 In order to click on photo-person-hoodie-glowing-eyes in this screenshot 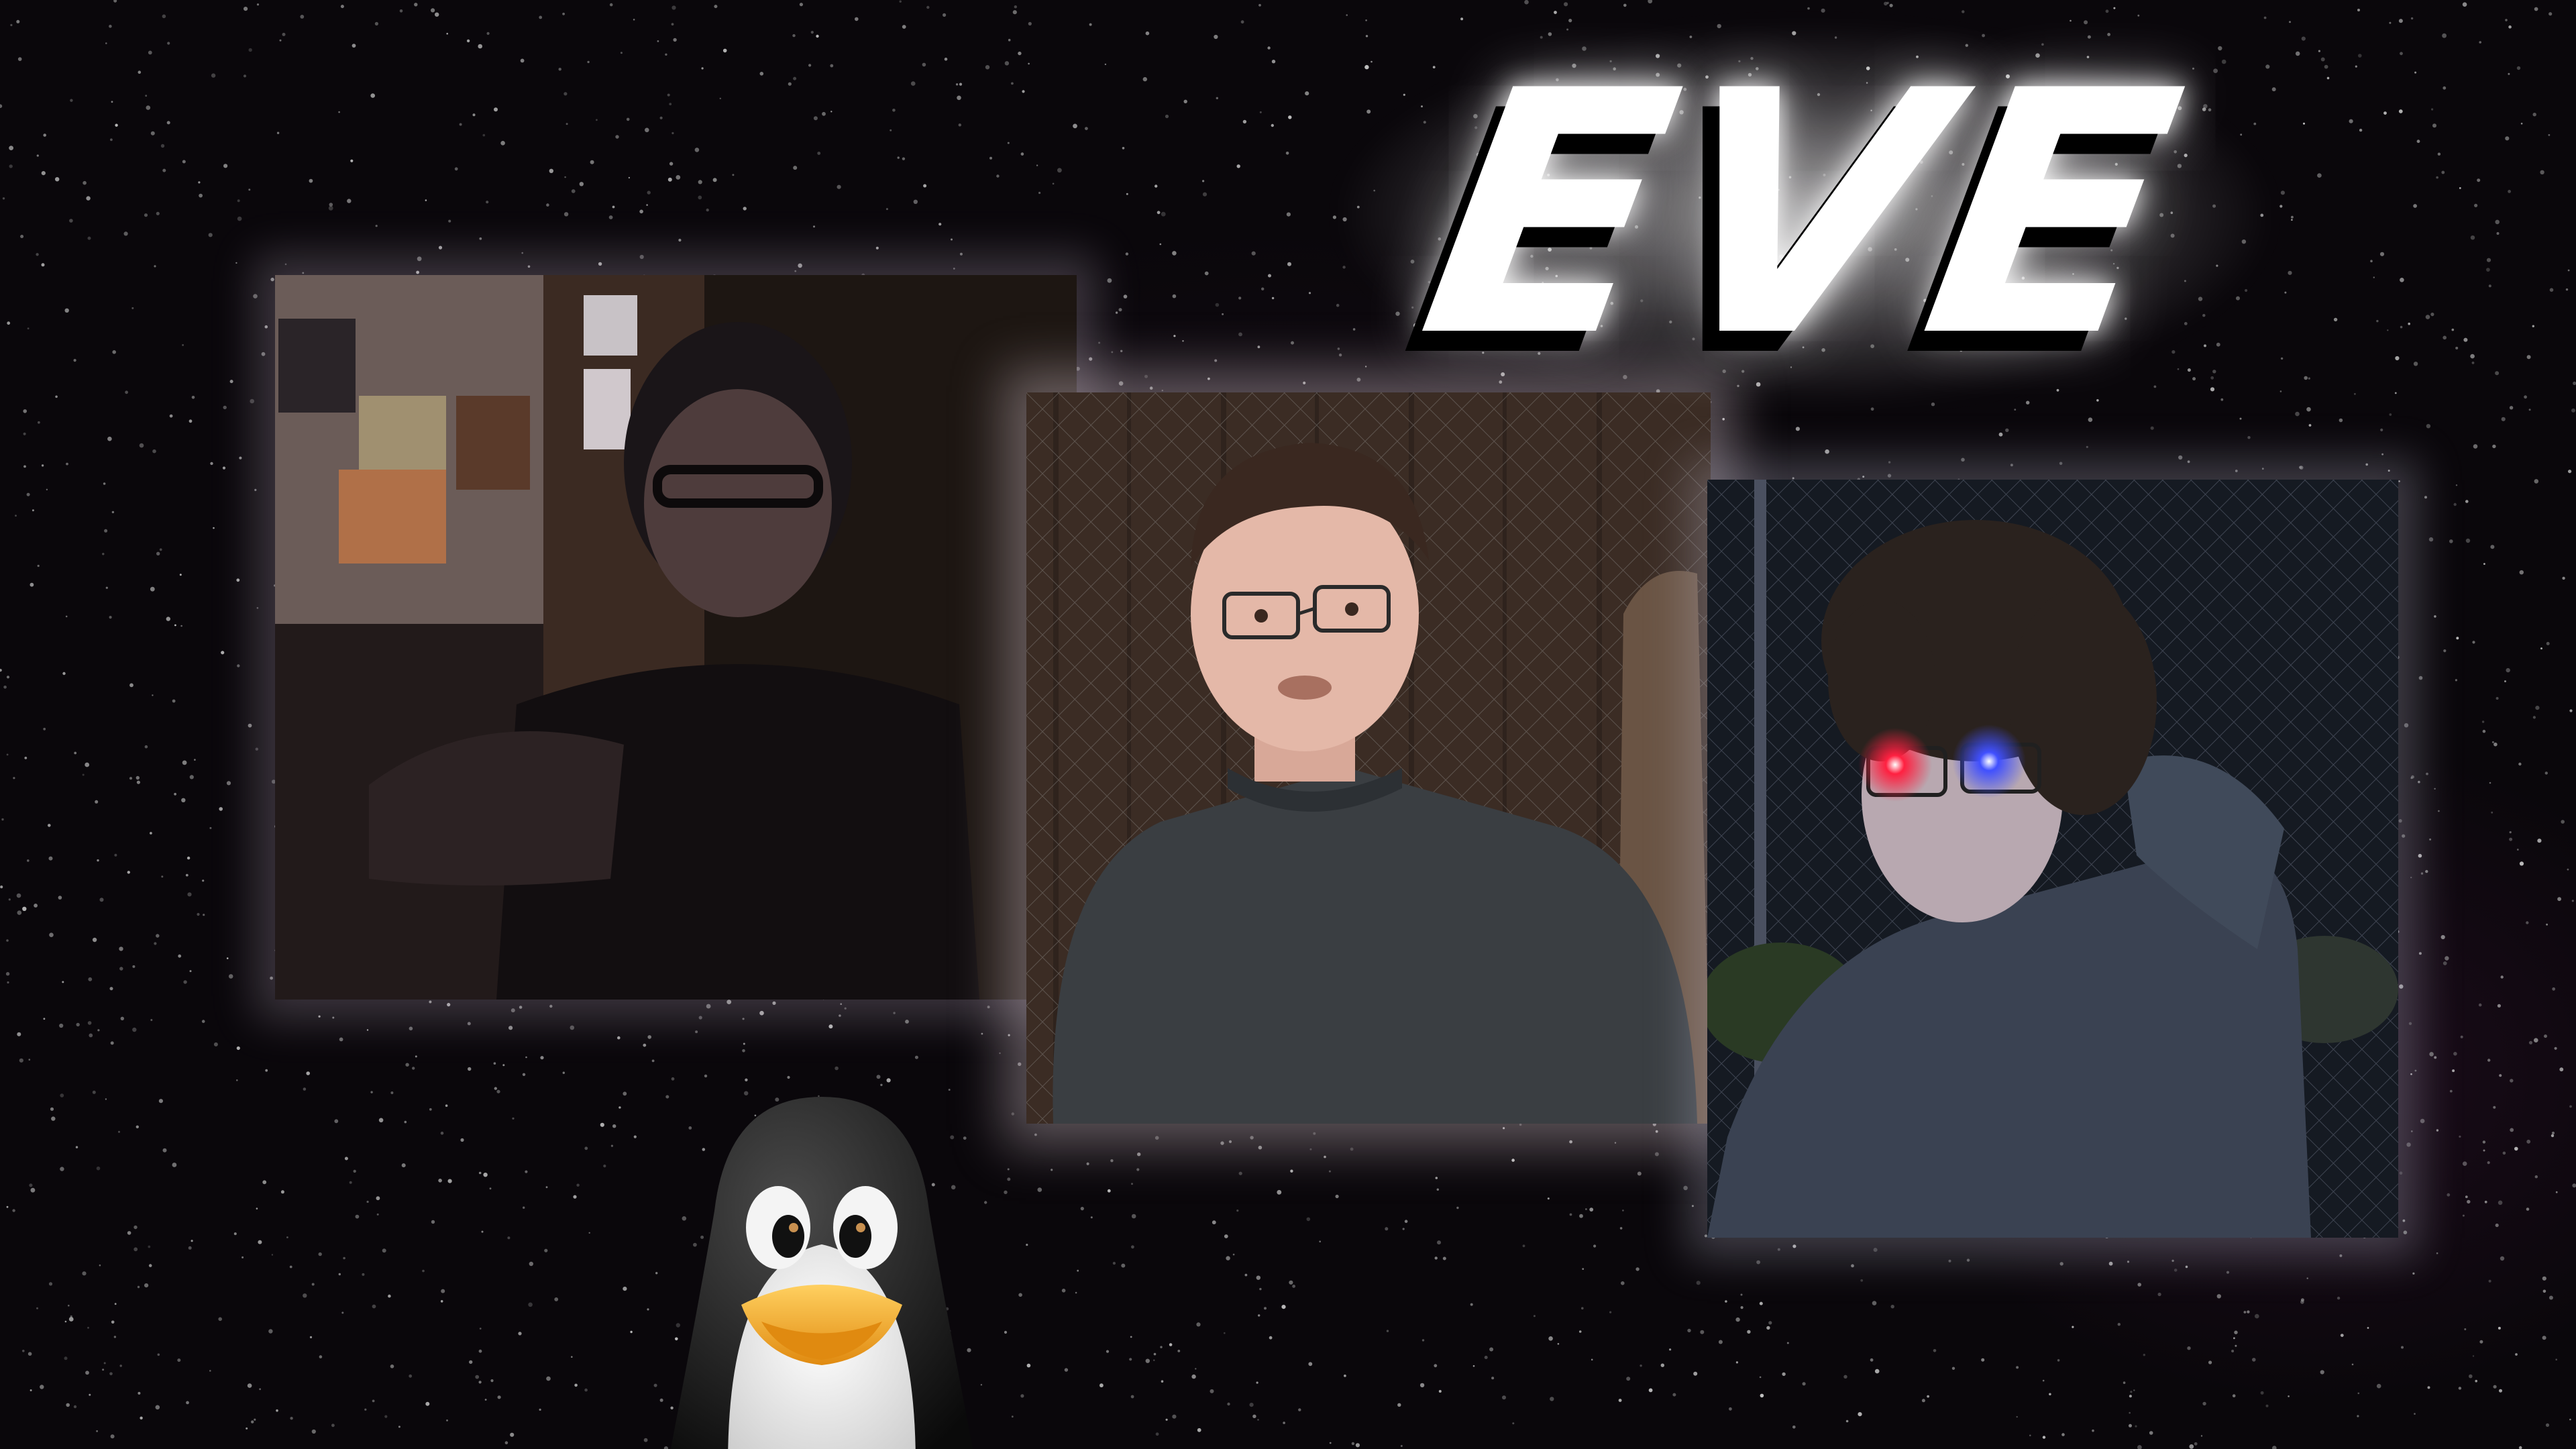, I will do `click(2052, 859)`.